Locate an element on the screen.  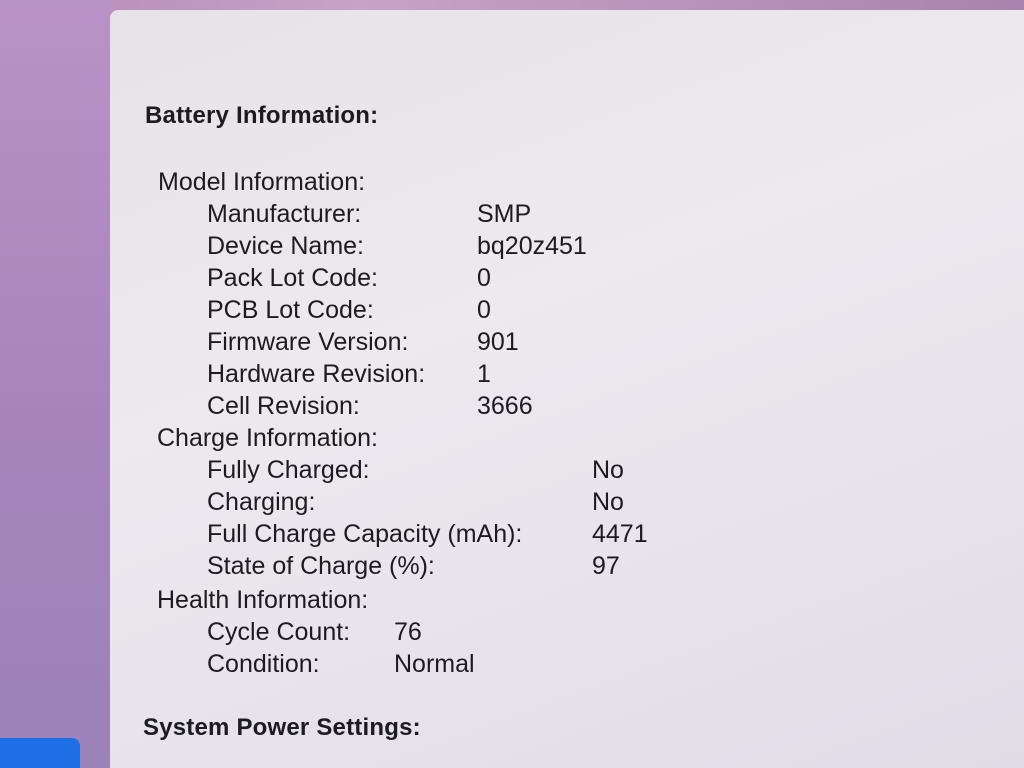
sidebar-selected-item is located at coordinates (40, 753).